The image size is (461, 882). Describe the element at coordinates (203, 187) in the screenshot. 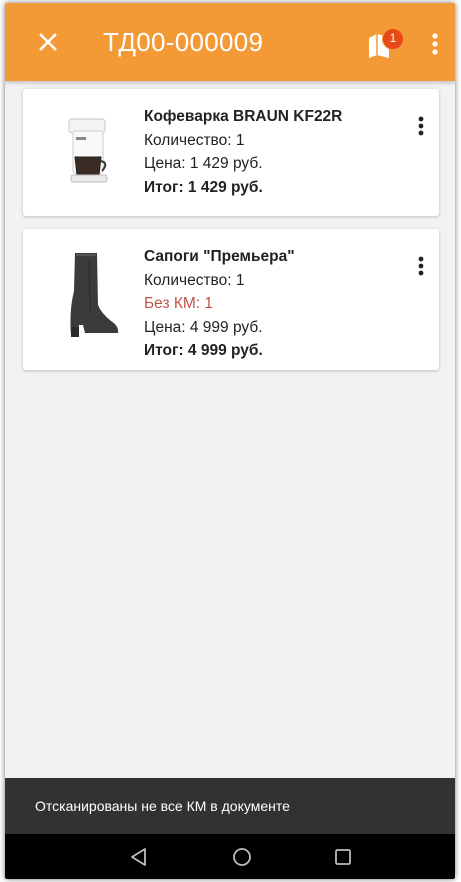

I see `item-total: Итог: 1 429 руб.` at that location.